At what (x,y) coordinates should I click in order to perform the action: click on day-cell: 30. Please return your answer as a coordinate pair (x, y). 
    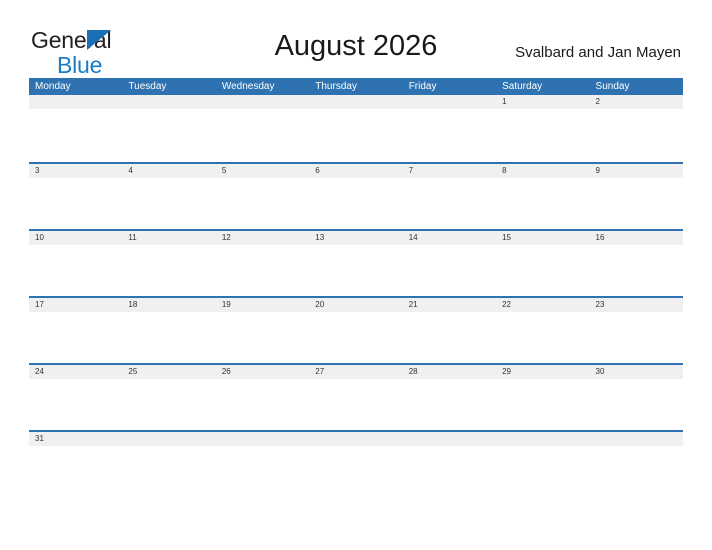
    Looking at the image, I should click on (636, 372).